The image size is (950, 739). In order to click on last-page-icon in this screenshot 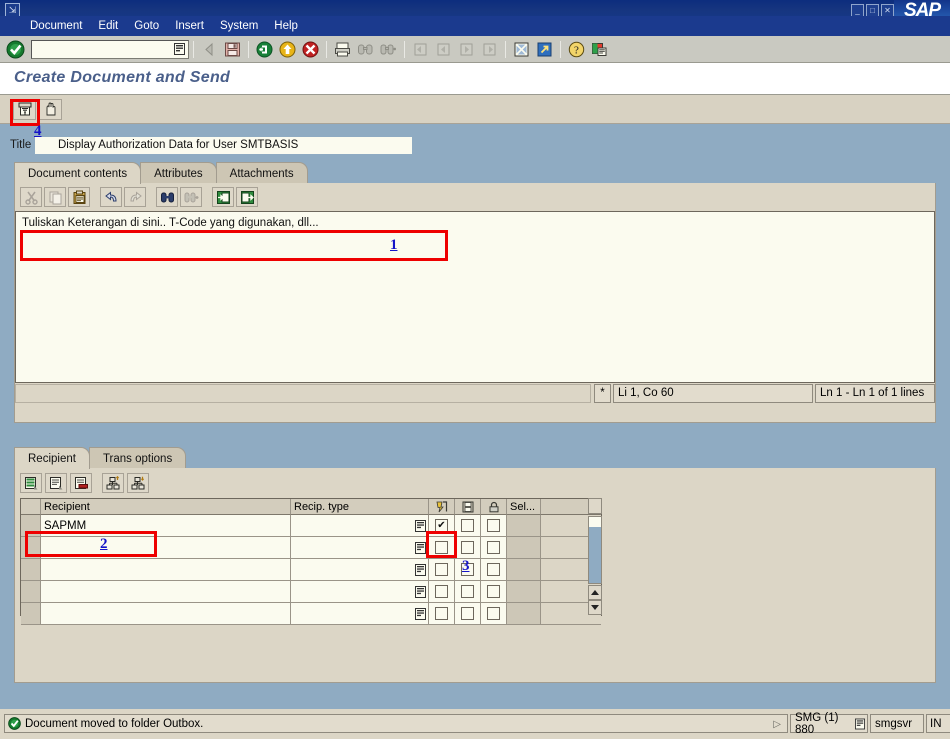, I will do `click(489, 49)`.